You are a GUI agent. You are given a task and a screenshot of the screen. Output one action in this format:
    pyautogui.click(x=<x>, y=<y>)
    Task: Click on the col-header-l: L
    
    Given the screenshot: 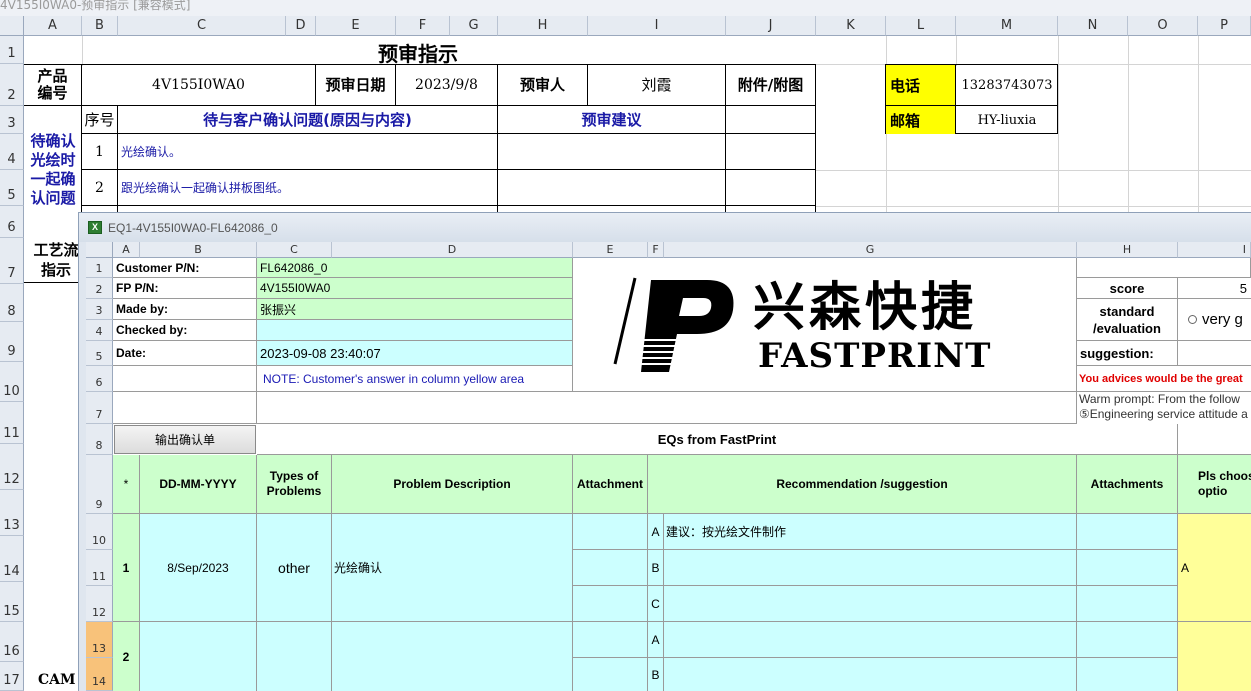 What is the action you would take?
    pyautogui.click(x=921, y=26)
    